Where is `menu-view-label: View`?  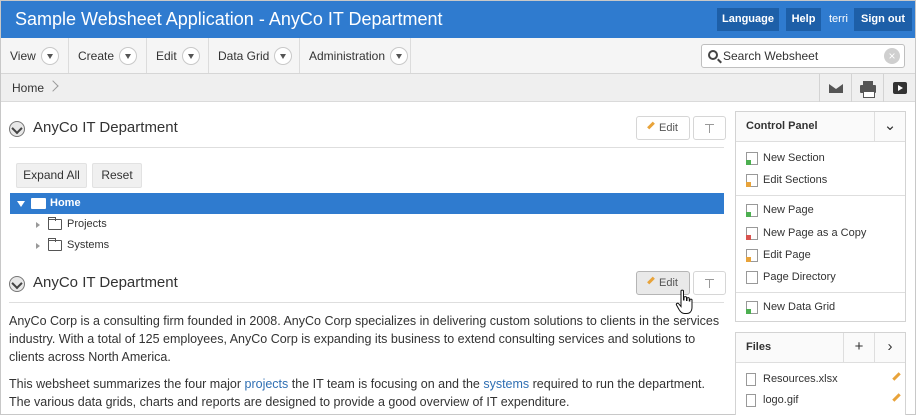
menu-view-label: View is located at coordinates (23, 55).